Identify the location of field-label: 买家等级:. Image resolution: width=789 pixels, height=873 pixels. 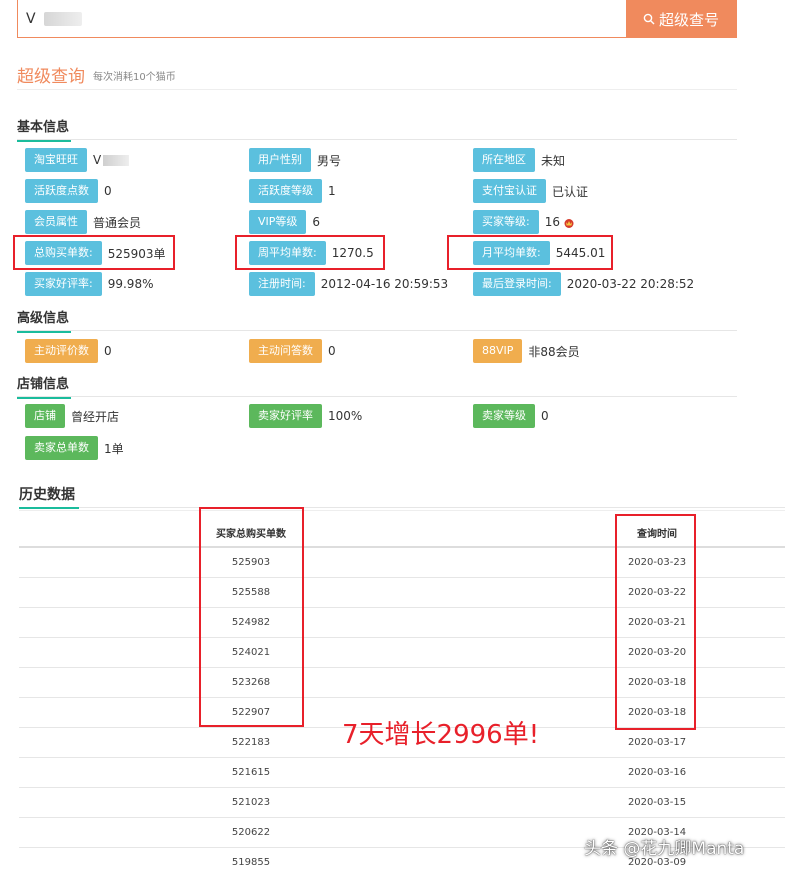
(506, 222).